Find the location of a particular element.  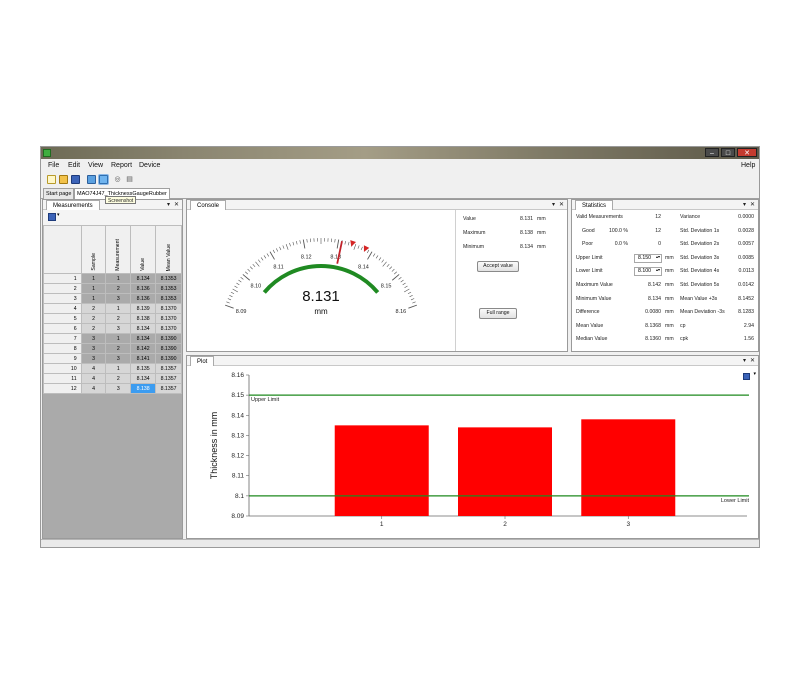

table-row: 7 3 1 8.134 8.1390 is located at coordinates (112, 338).